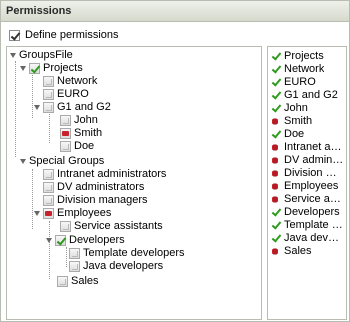 This screenshot has width=350, height=322. Describe the element at coordinates (63, 68) in the screenshot. I see `tree-node-label: Projects` at that location.